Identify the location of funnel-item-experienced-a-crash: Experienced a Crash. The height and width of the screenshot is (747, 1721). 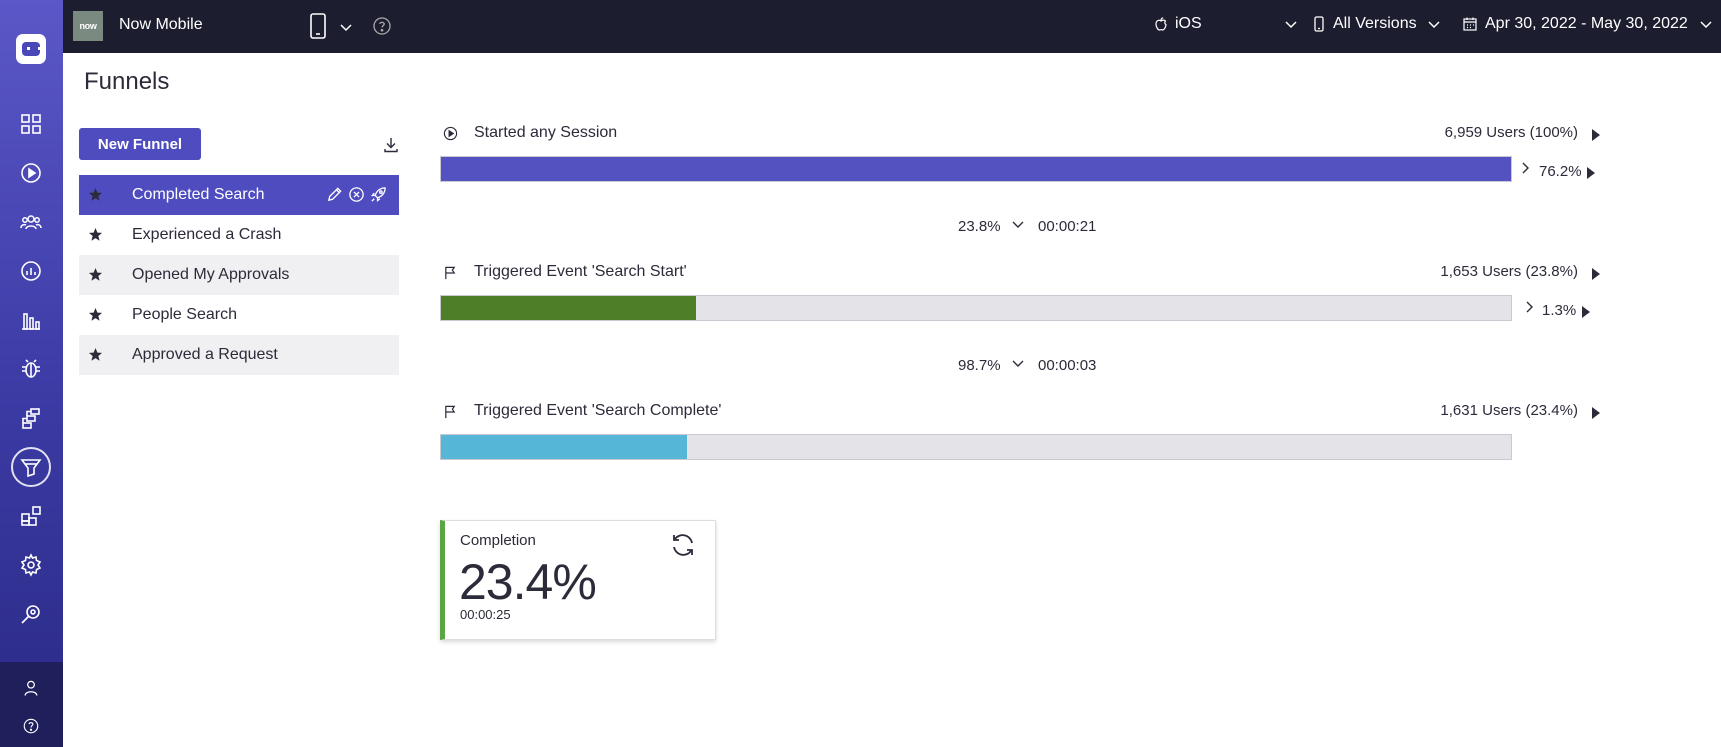
(239, 235).